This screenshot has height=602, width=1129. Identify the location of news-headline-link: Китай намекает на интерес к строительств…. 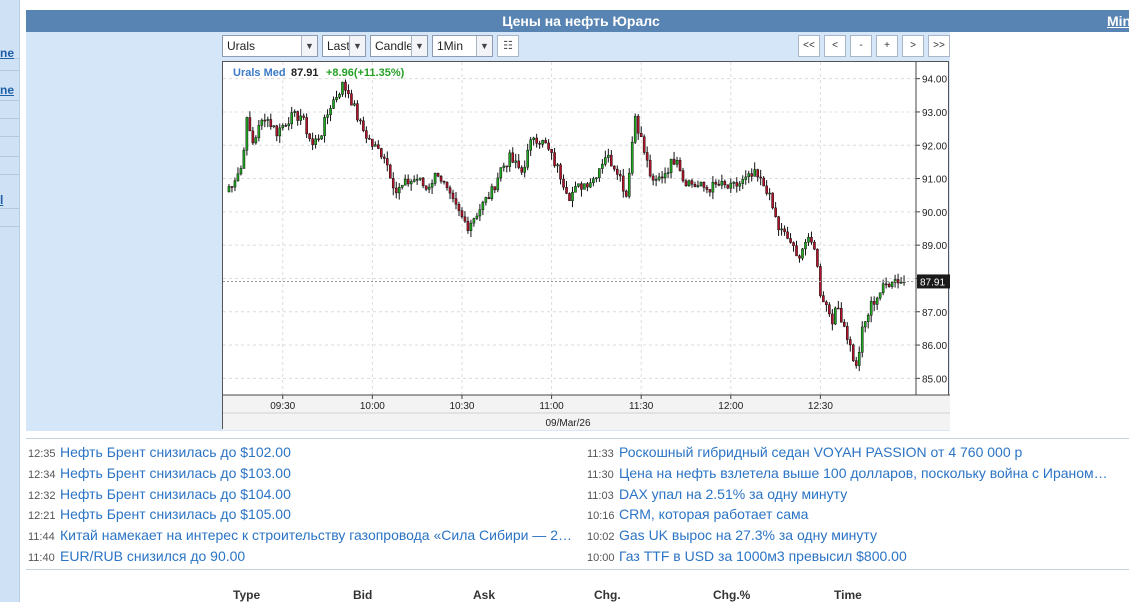
(316, 535).